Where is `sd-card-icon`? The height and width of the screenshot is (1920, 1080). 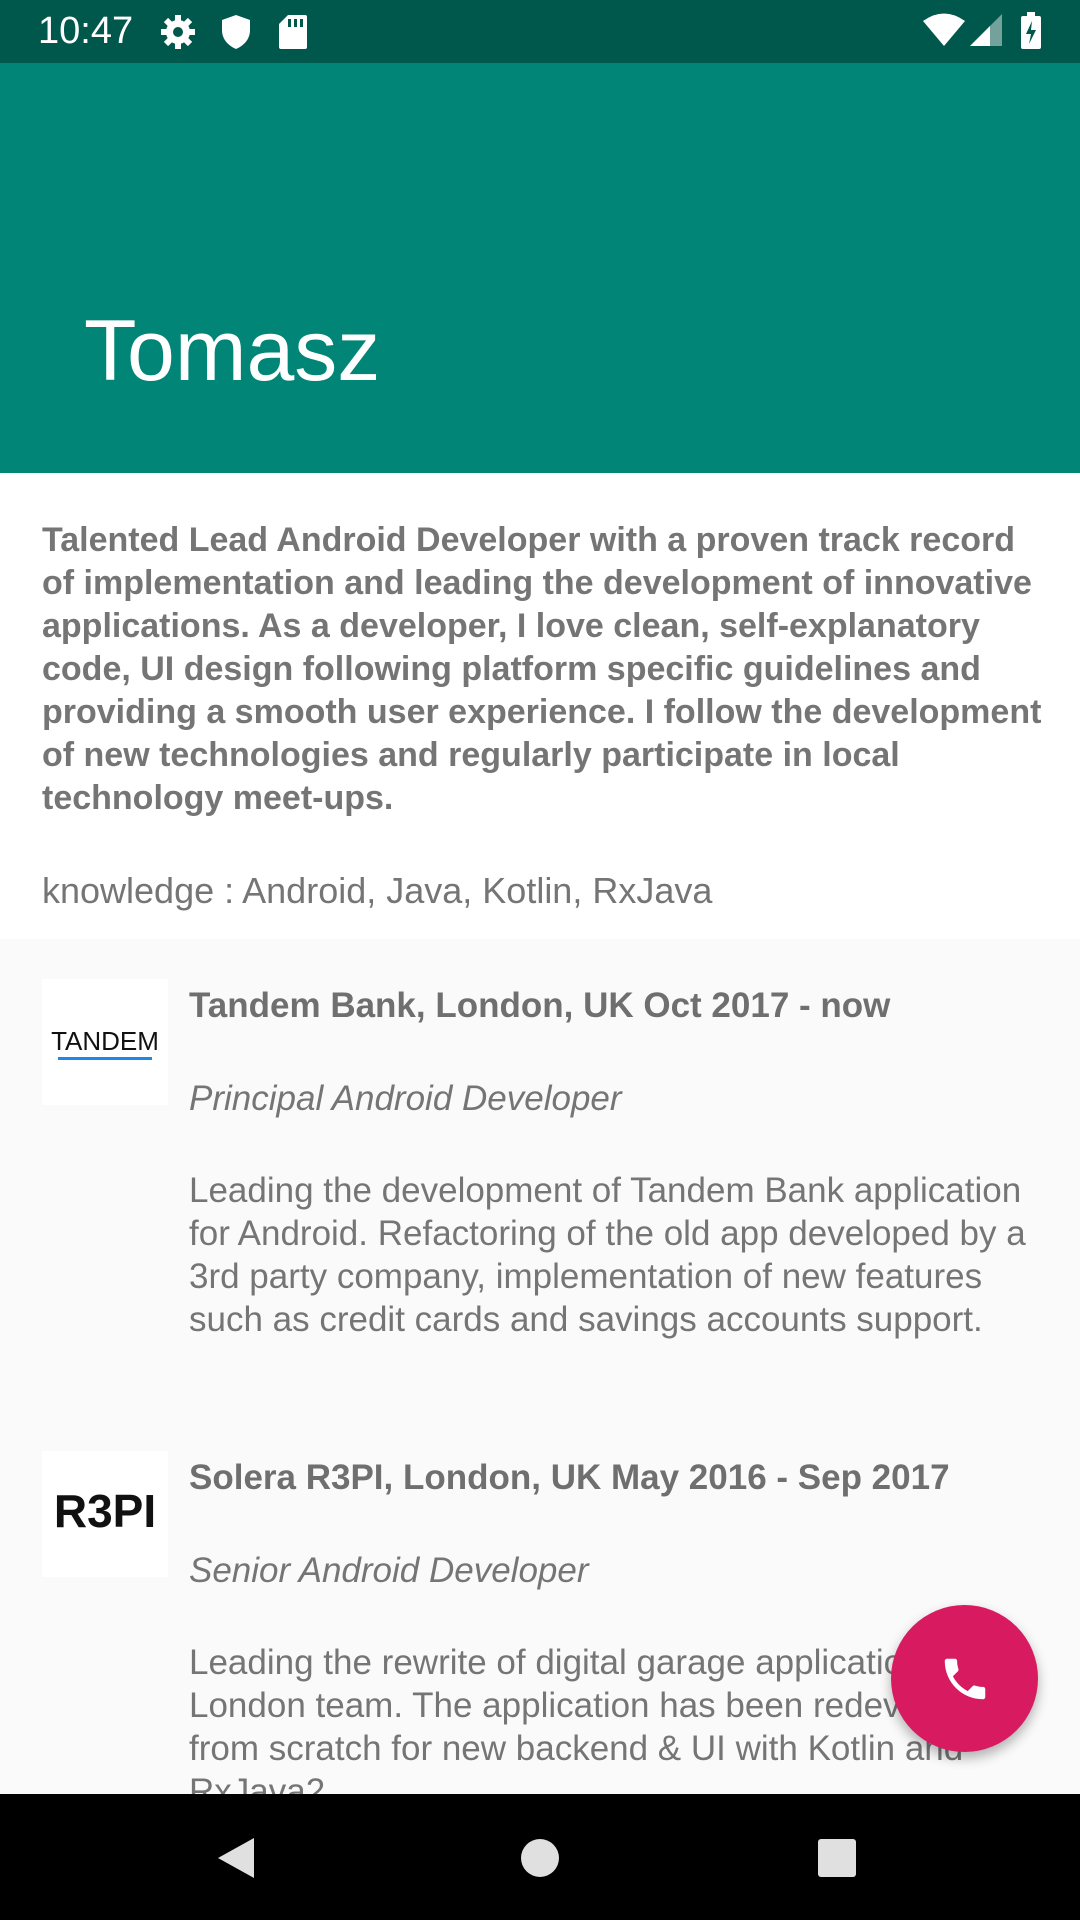 sd-card-icon is located at coordinates (293, 34).